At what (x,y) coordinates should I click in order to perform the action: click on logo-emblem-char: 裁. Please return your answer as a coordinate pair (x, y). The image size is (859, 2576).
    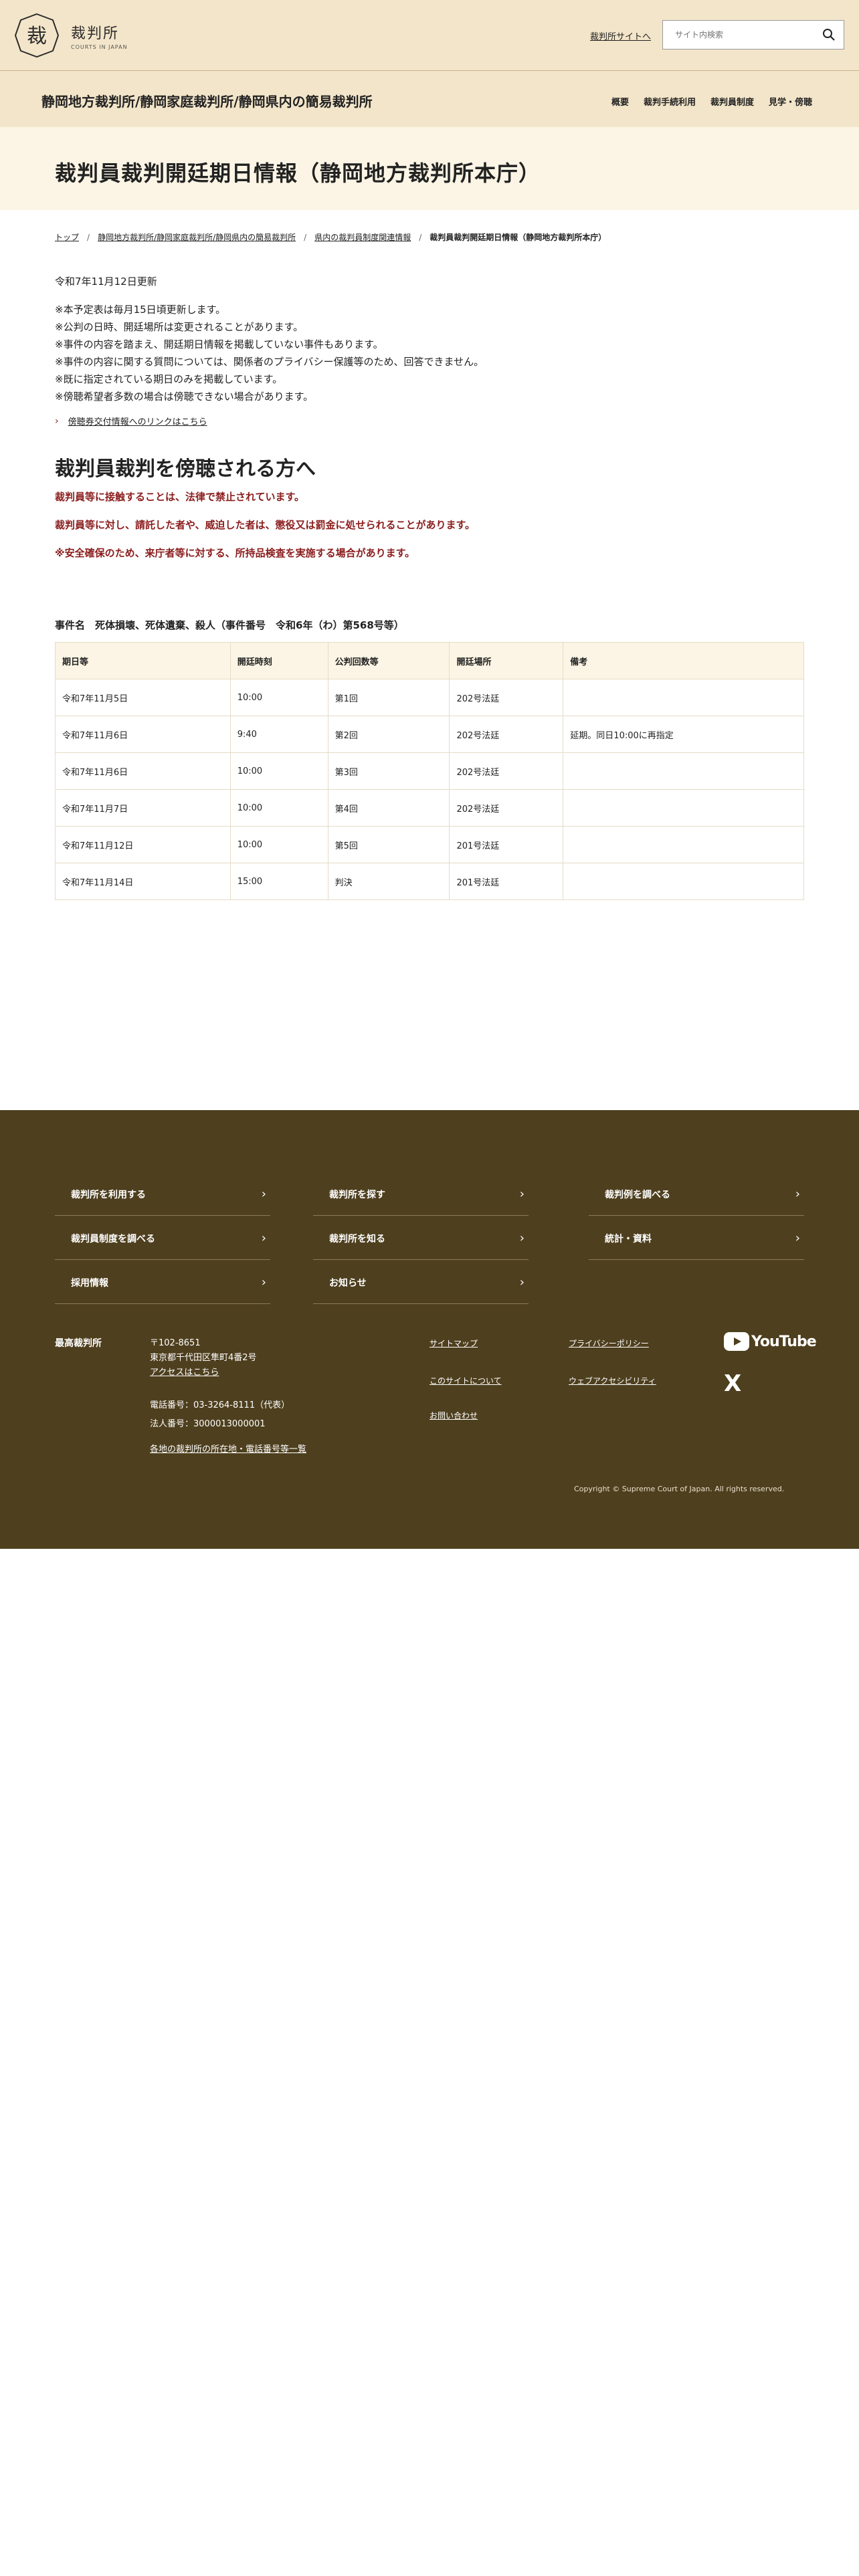
    Looking at the image, I should click on (37, 37).